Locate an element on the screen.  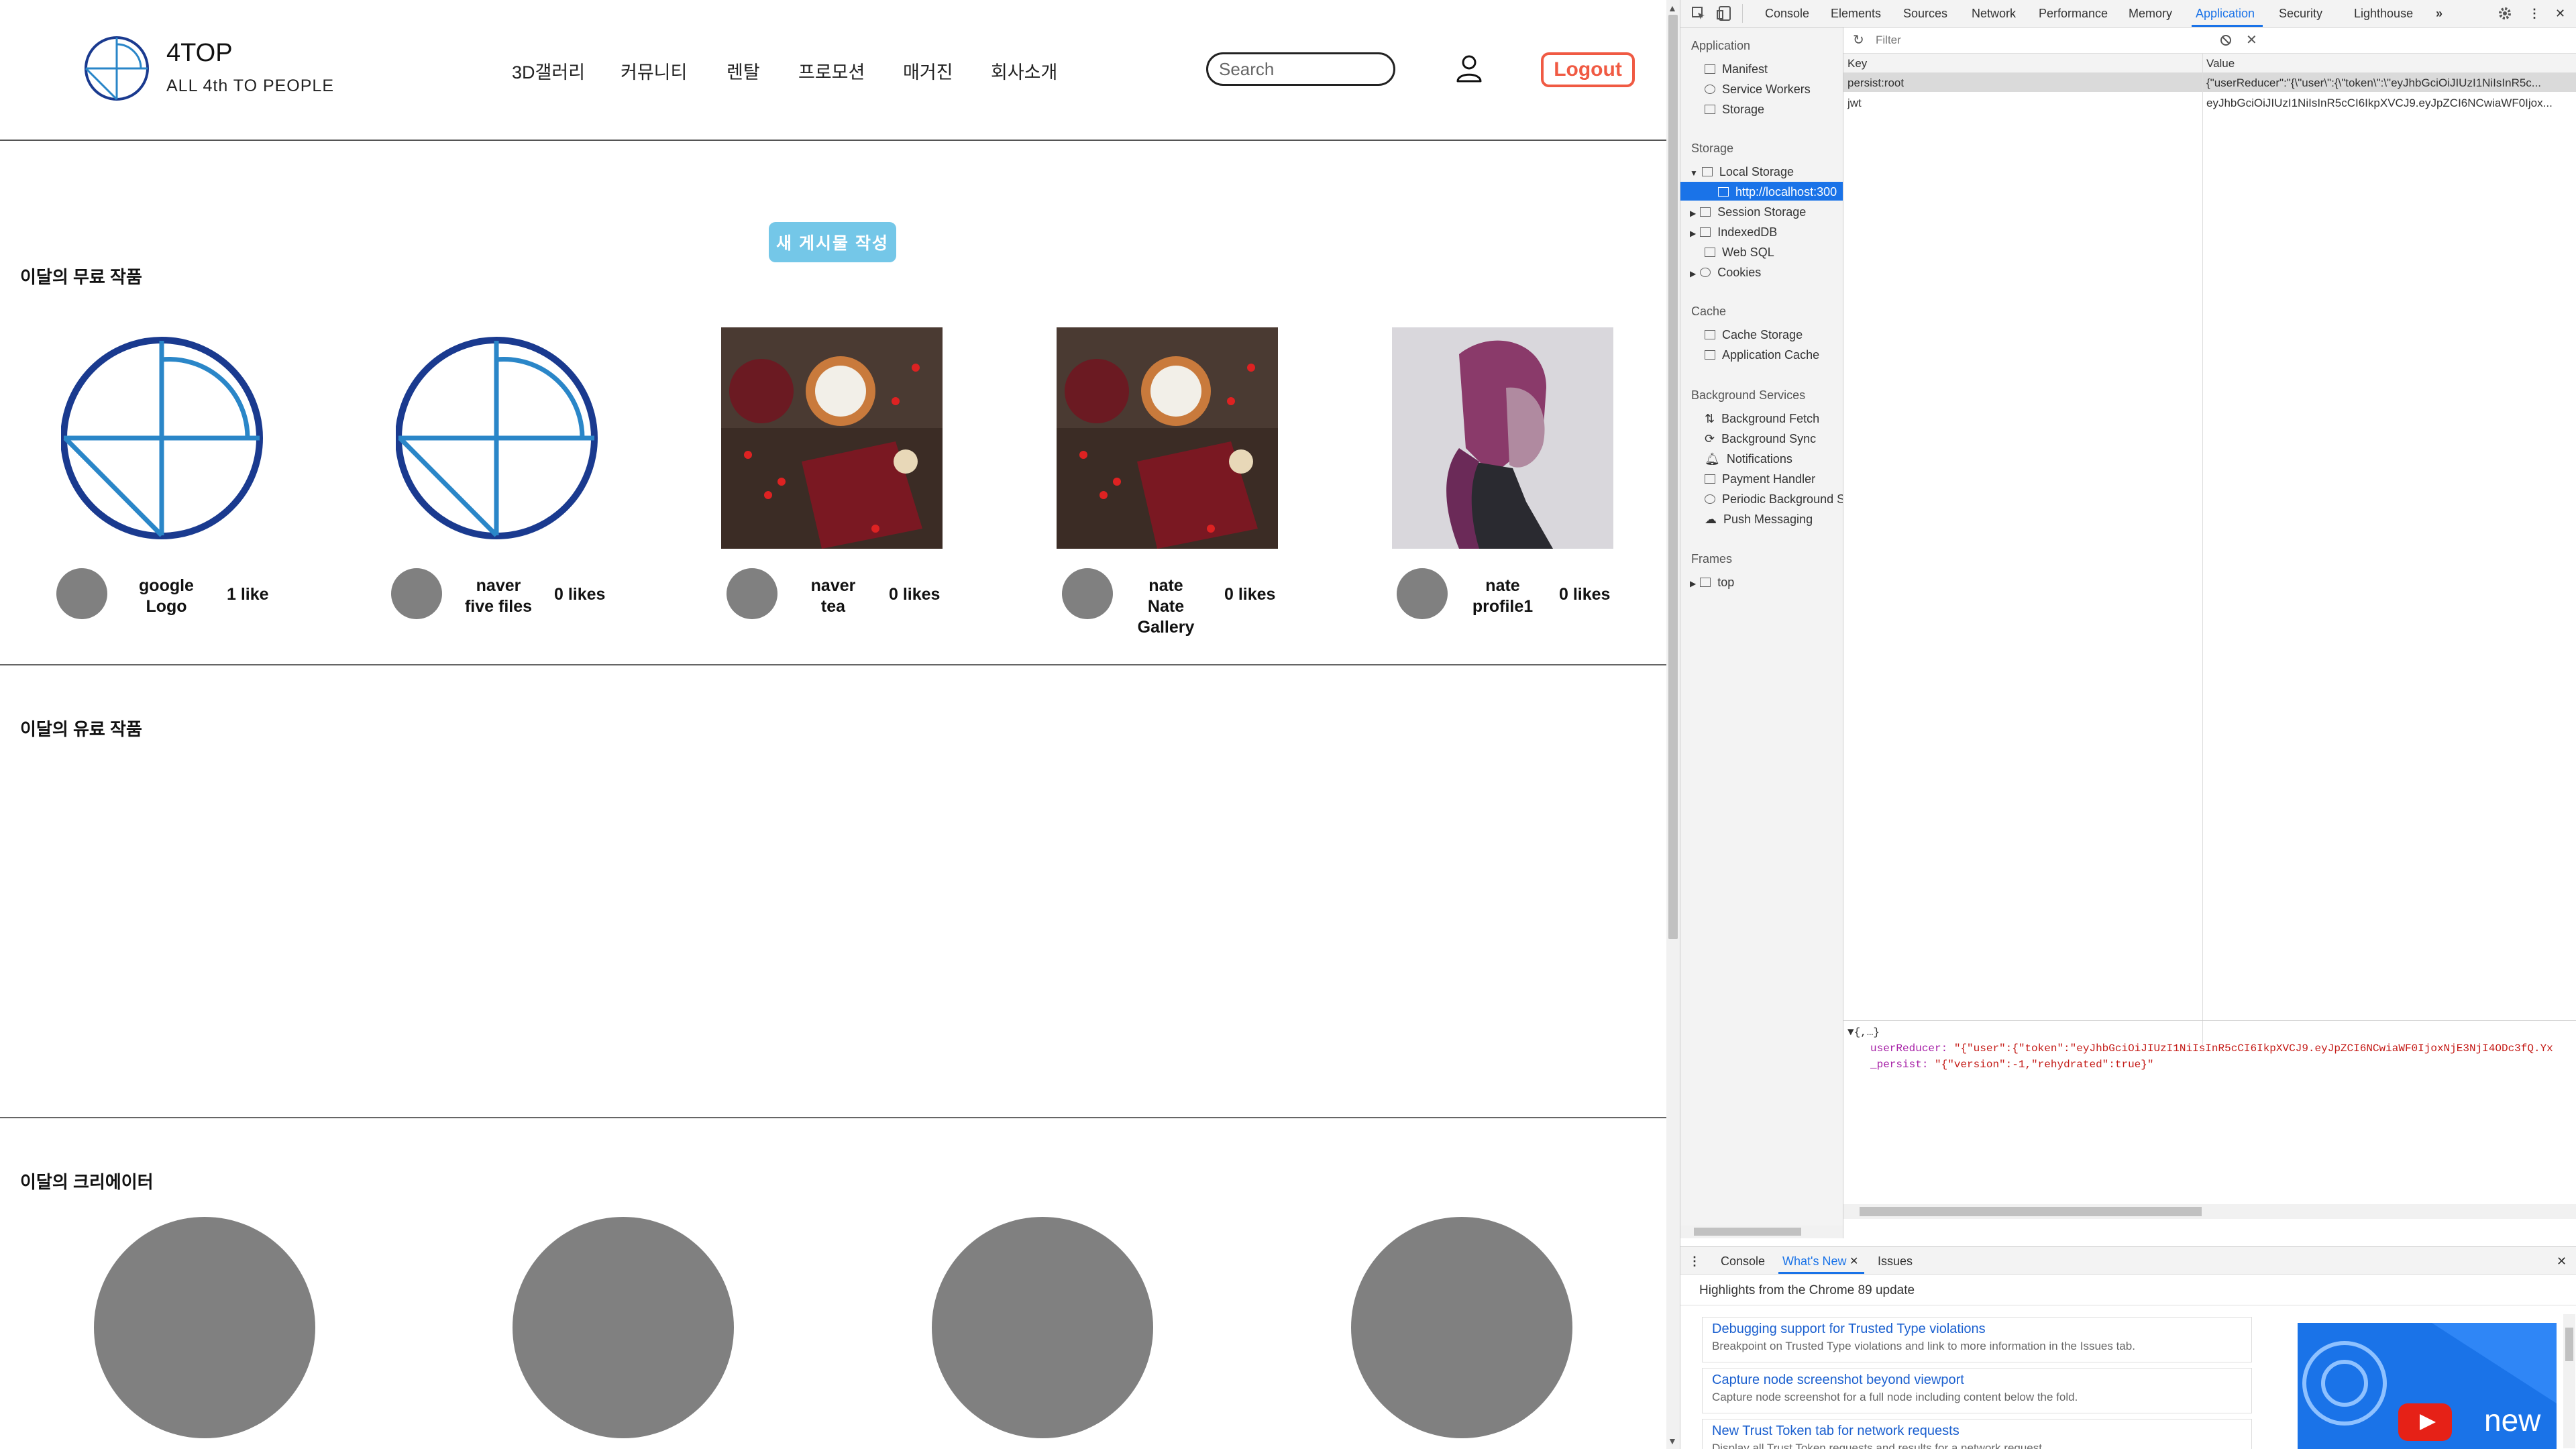
sidebar-item-manifest: Manifest is located at coordinates (1736, 69).